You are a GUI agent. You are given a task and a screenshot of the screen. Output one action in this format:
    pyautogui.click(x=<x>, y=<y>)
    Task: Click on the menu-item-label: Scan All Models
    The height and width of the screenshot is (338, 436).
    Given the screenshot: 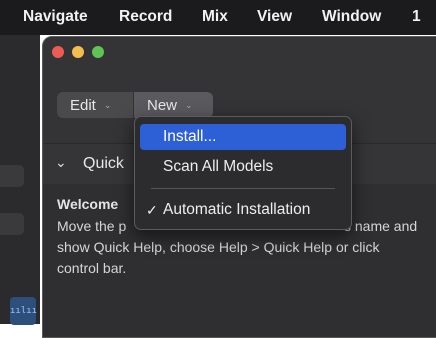 What is the action you would take?
    pyautogui.click(x=218, y=166)
    